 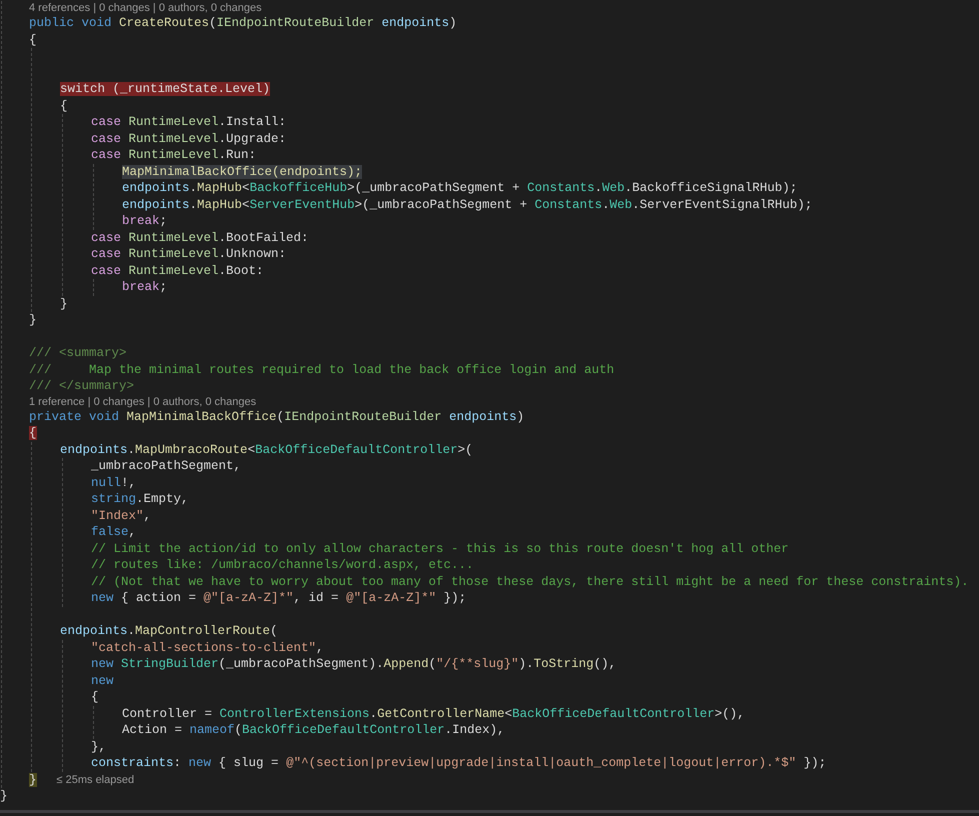 I want to click on elapsed-time-hint: ≤ 25ms elapsed, so click(x=95, y=780).